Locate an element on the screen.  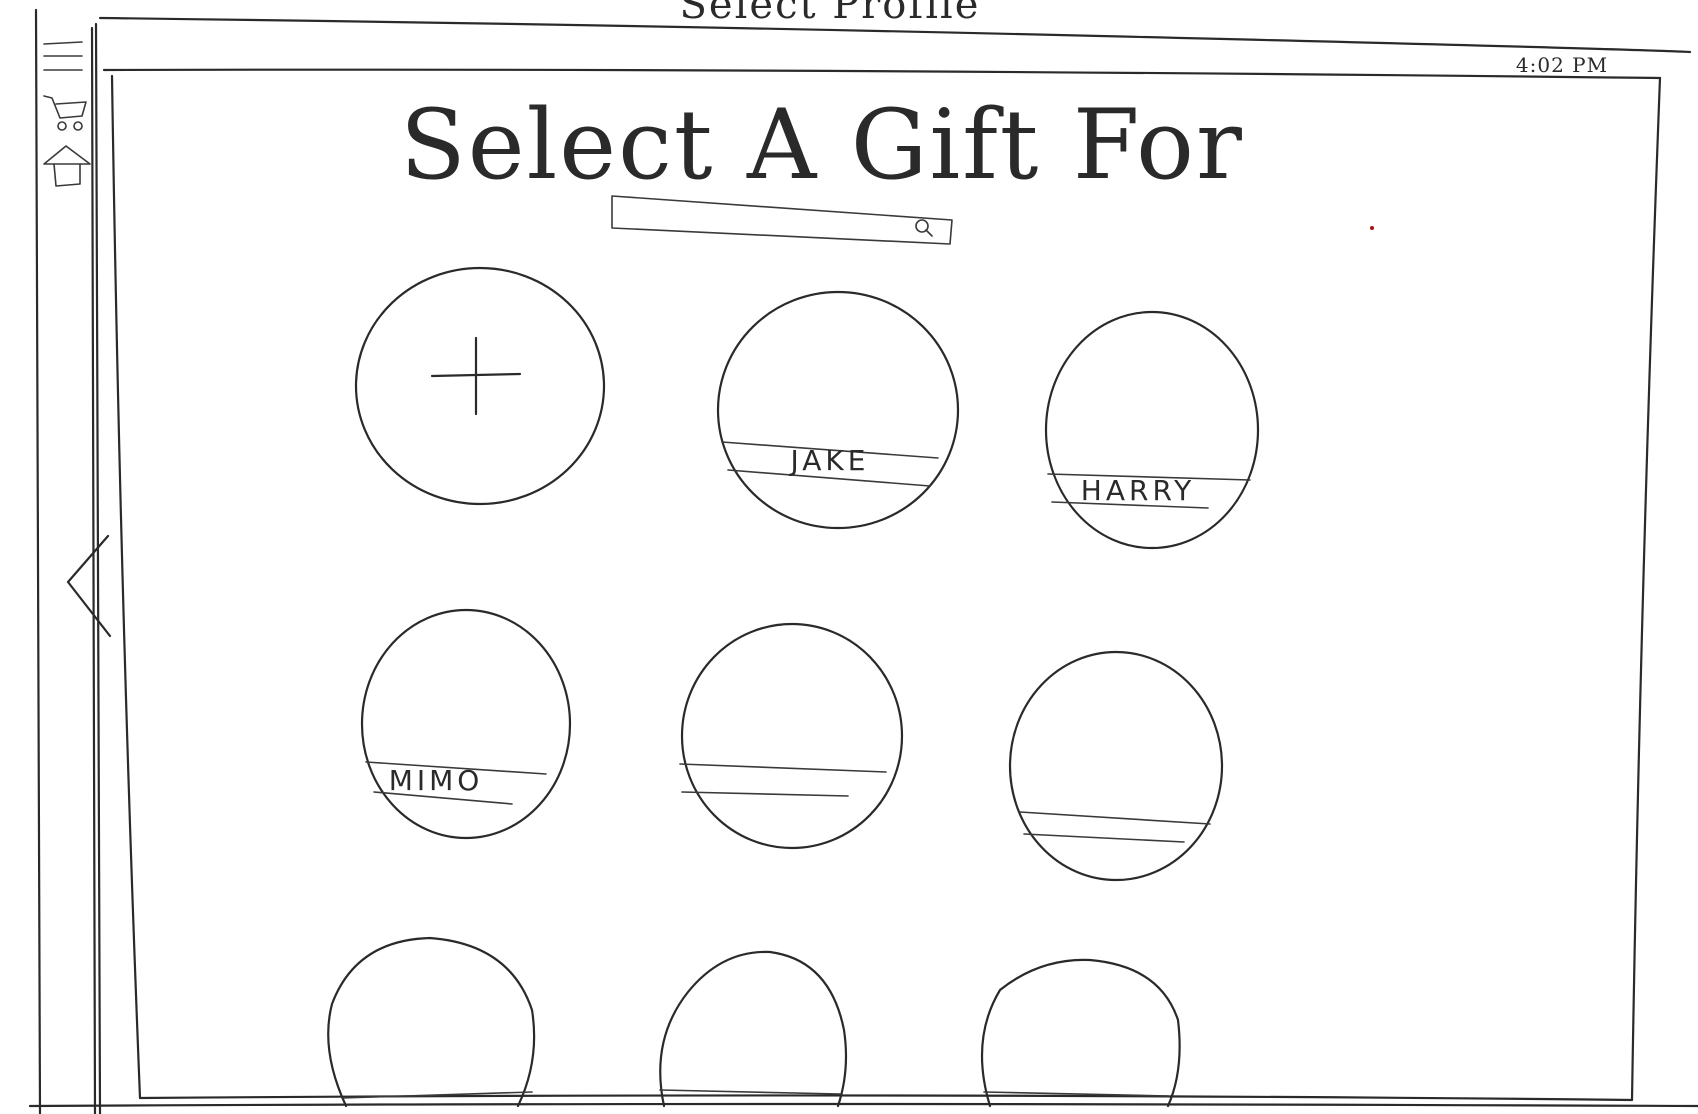
status-time: 4:02 PM is located at coordinates (1562, 65).